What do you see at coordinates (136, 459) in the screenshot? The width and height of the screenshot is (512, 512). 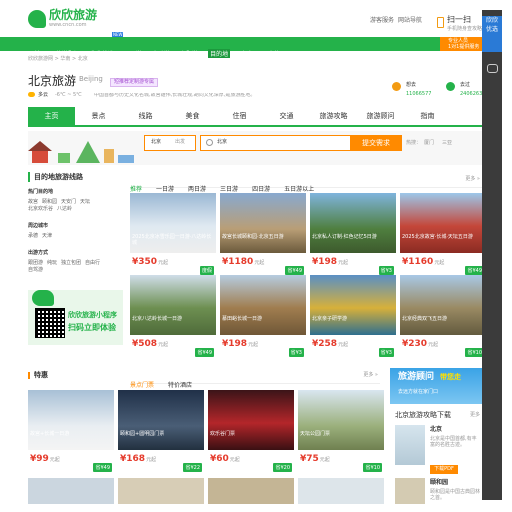 I see `price-value: 168` at bounding box center [136, 459].